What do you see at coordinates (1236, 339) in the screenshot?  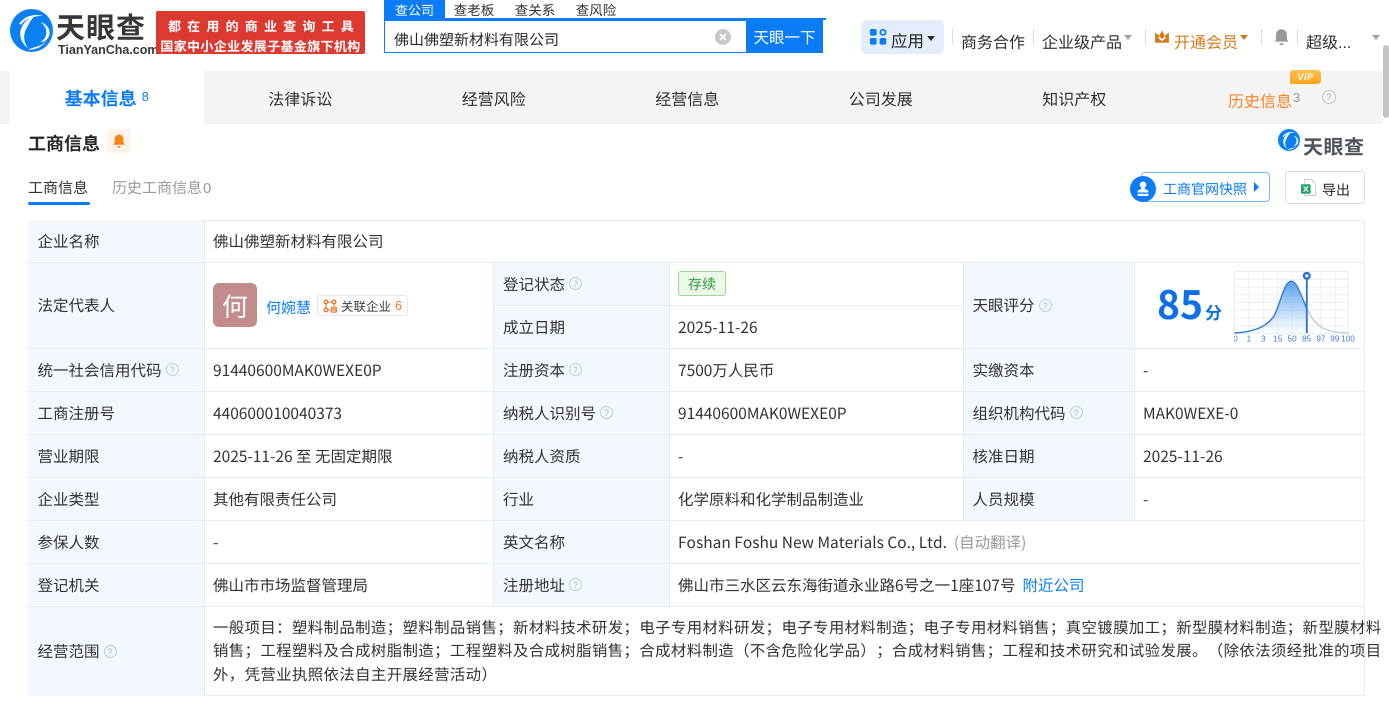 I see `svg-text: 0` at bounding box center [1236, 339].